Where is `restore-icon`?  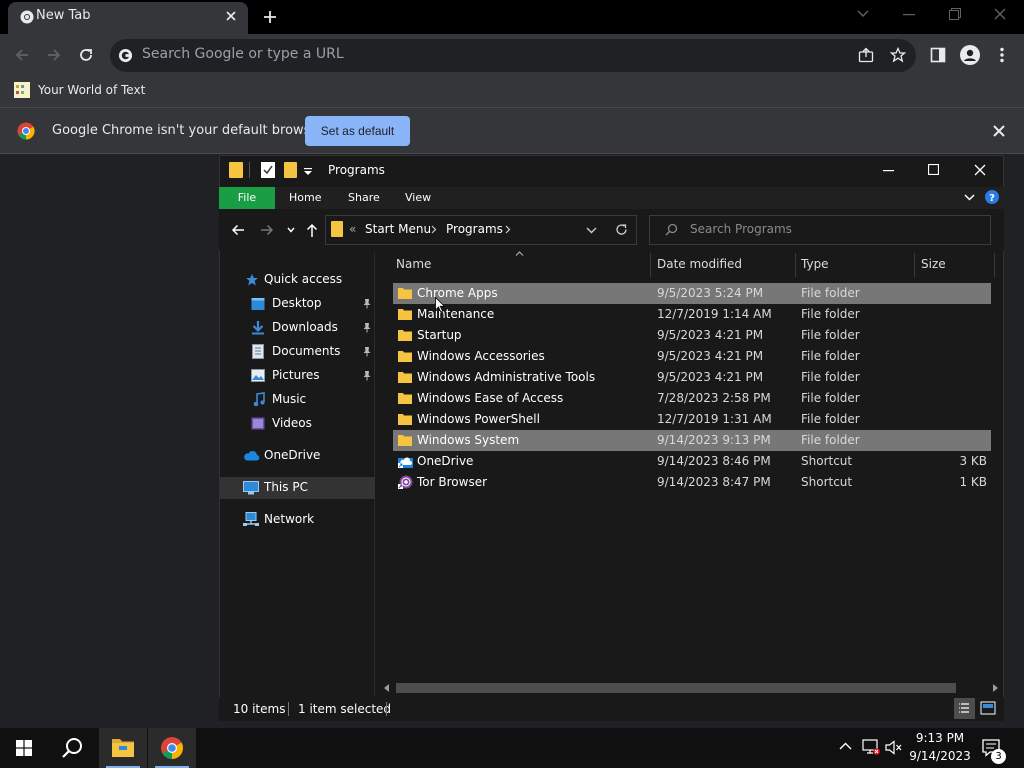
restore-icon is located at coordinates (955, 14).